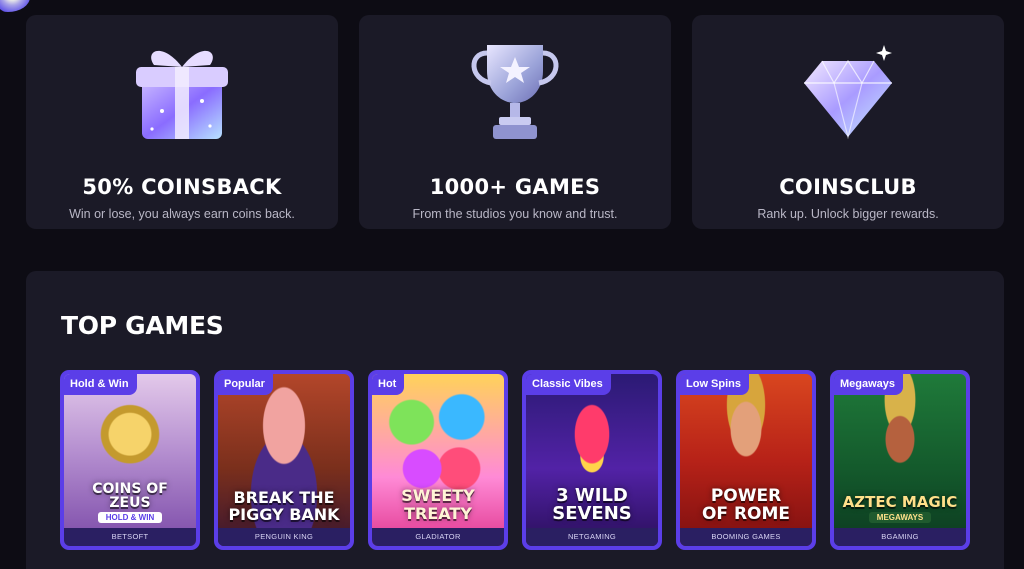 This screenshot has width=1024, height=569. What do you see at coordinates (182, 214) in the screenshot?
I see `feature-desc: Win or lose, you always earn coins back.` at bounding box center [182, 214].